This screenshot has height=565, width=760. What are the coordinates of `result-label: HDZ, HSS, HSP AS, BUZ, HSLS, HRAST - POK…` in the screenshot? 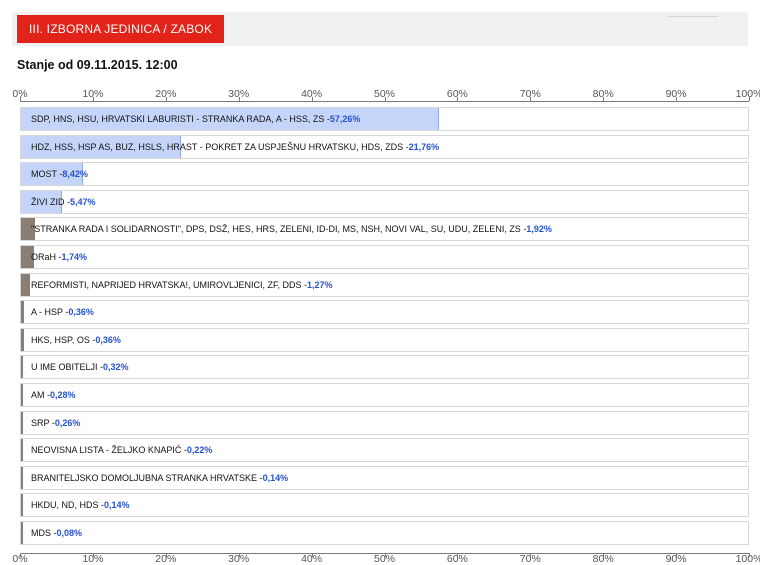 It's located at (235, 147).